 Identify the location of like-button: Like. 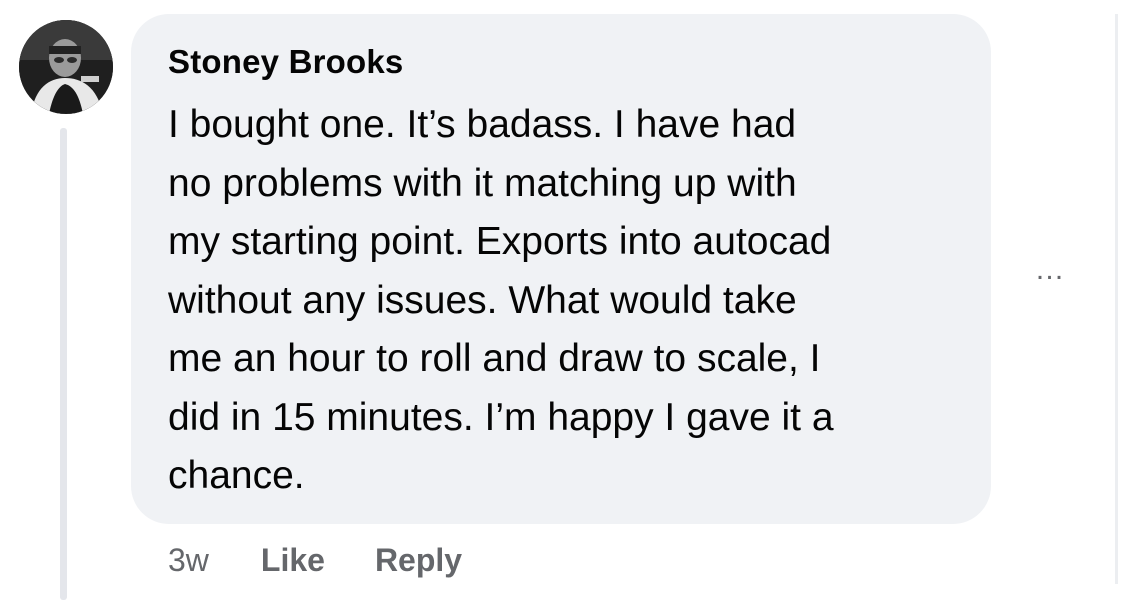
(293, 560).